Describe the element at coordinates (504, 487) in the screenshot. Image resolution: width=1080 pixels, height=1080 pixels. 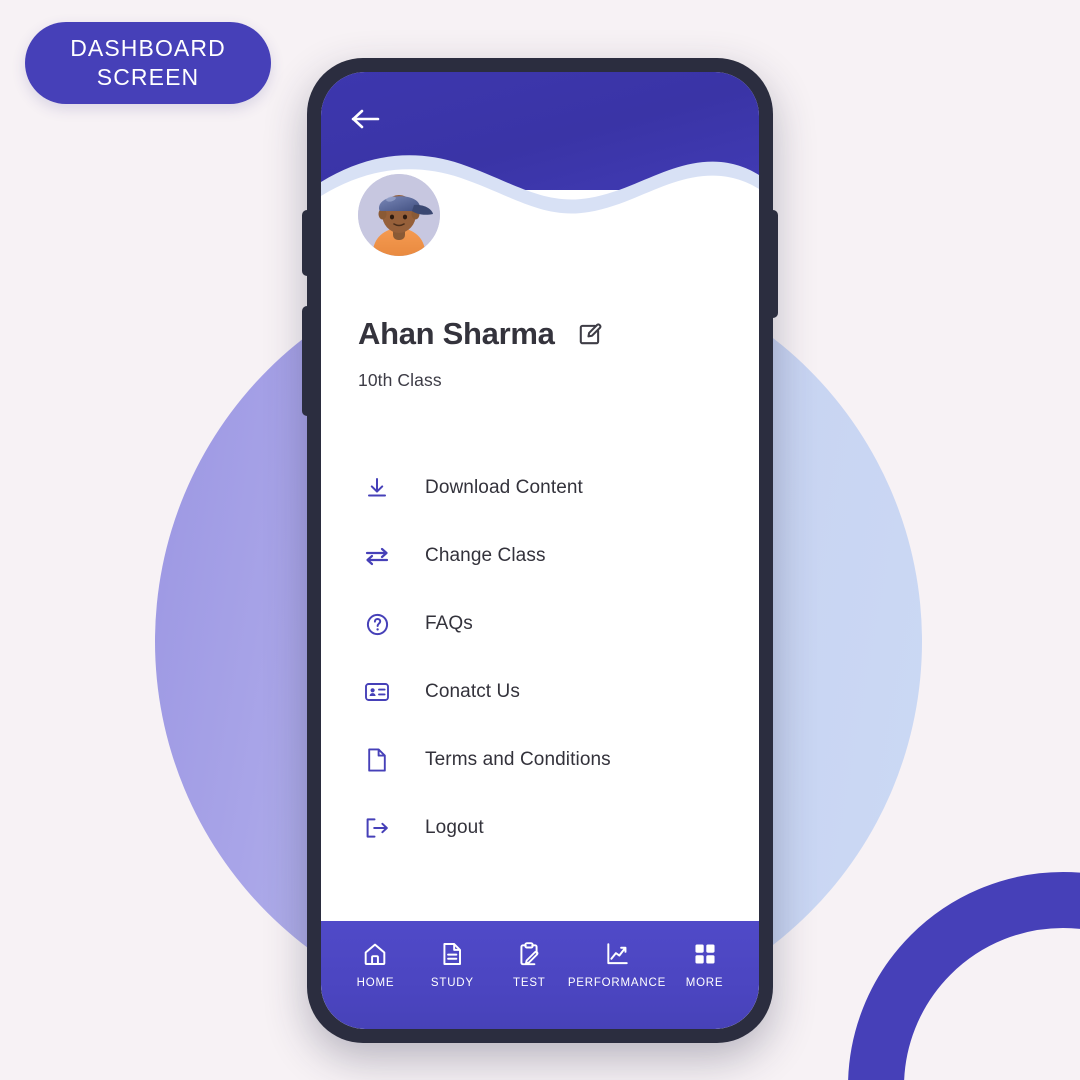
I see `menu-label: Download Content` at that location.